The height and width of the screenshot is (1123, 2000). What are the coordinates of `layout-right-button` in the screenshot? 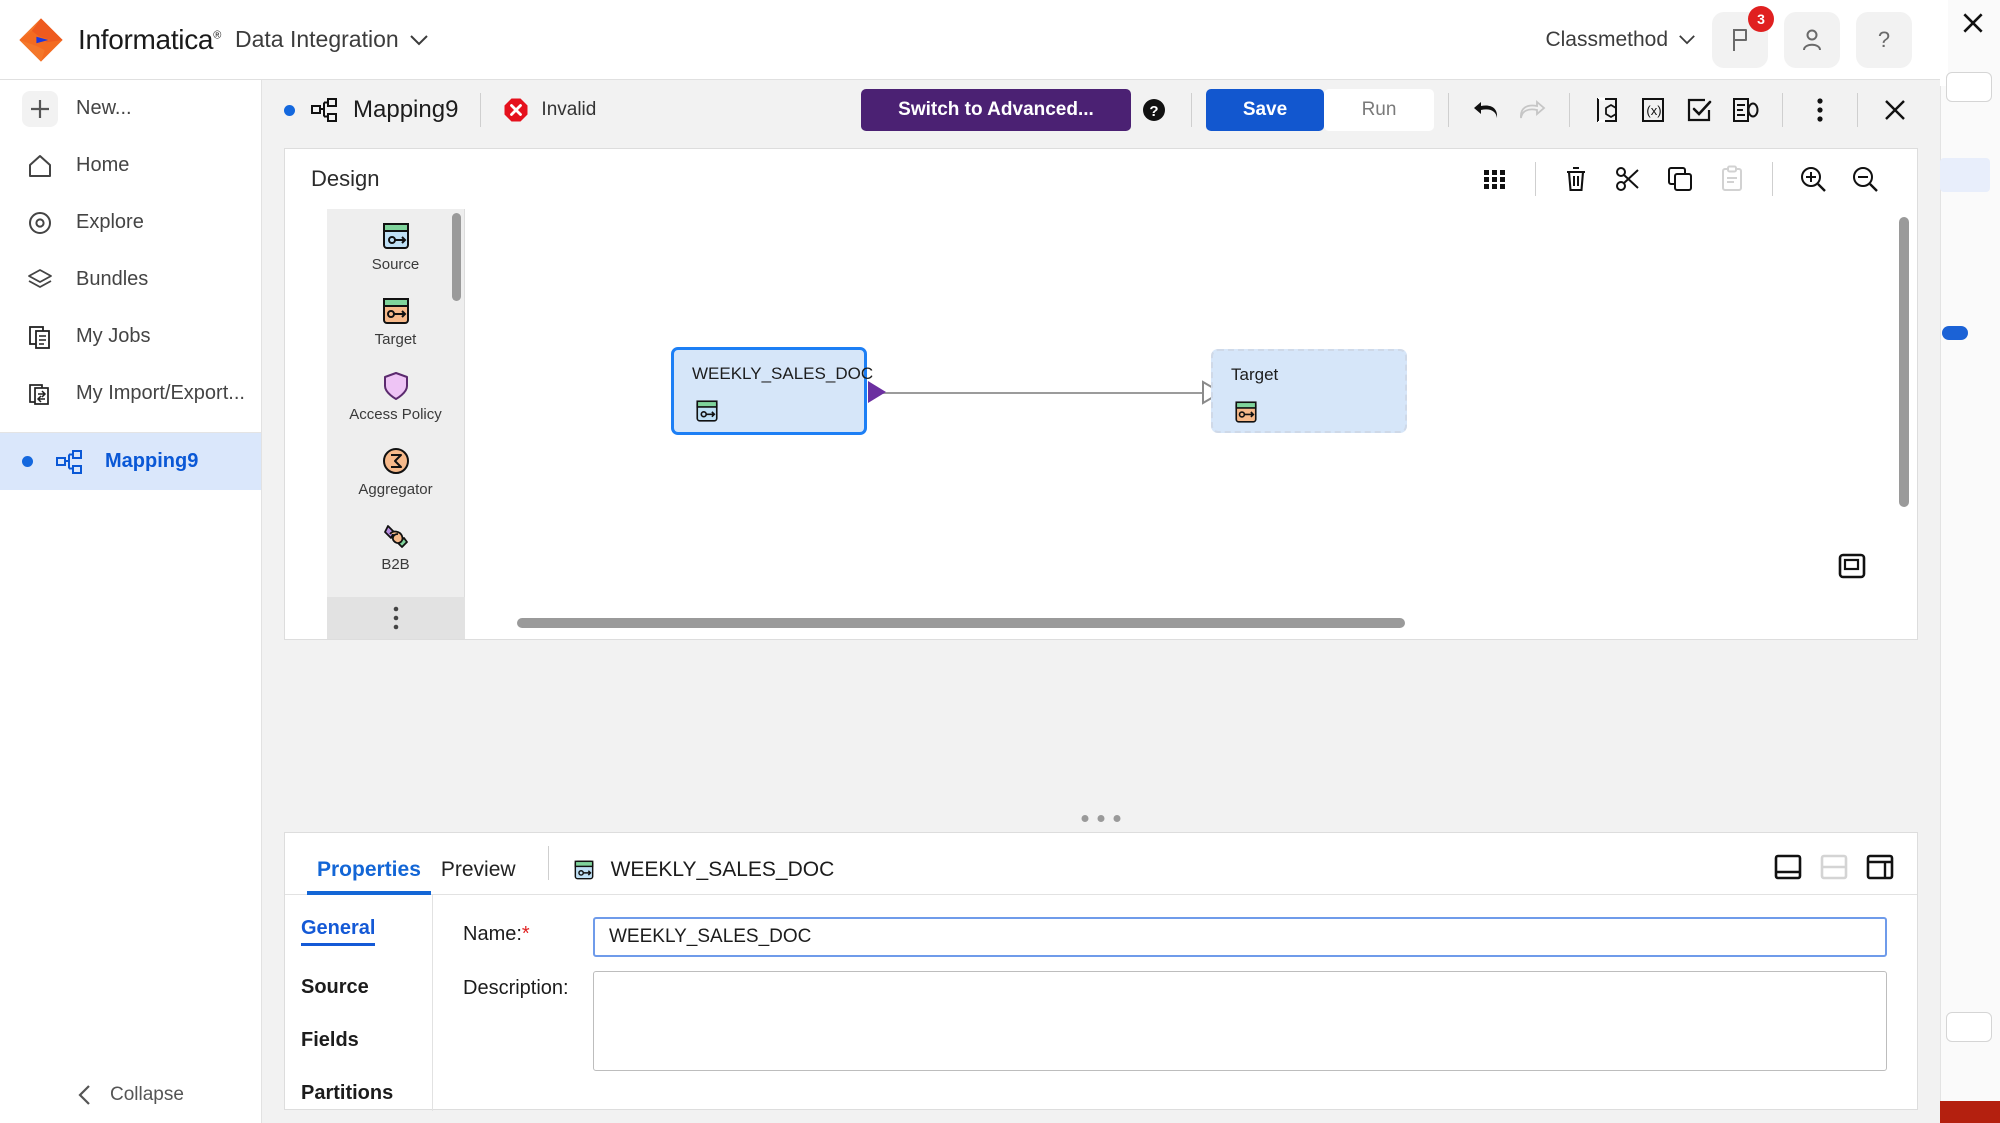 It's located at (1880, 869).